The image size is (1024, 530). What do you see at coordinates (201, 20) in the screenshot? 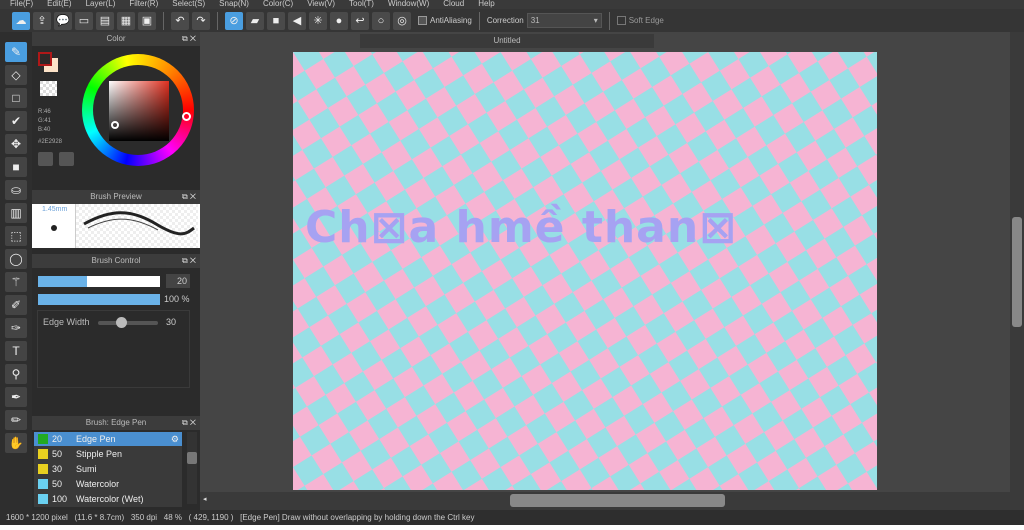
I see `redo-icon: ↷` at bounding box center [201, 20].